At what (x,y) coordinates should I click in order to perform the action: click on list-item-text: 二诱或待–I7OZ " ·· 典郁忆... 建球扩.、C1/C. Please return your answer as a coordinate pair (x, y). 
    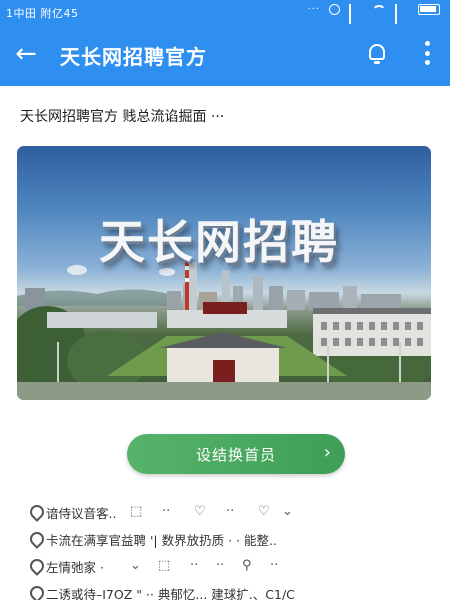
    Looking at the image, I should click on (170, 593).